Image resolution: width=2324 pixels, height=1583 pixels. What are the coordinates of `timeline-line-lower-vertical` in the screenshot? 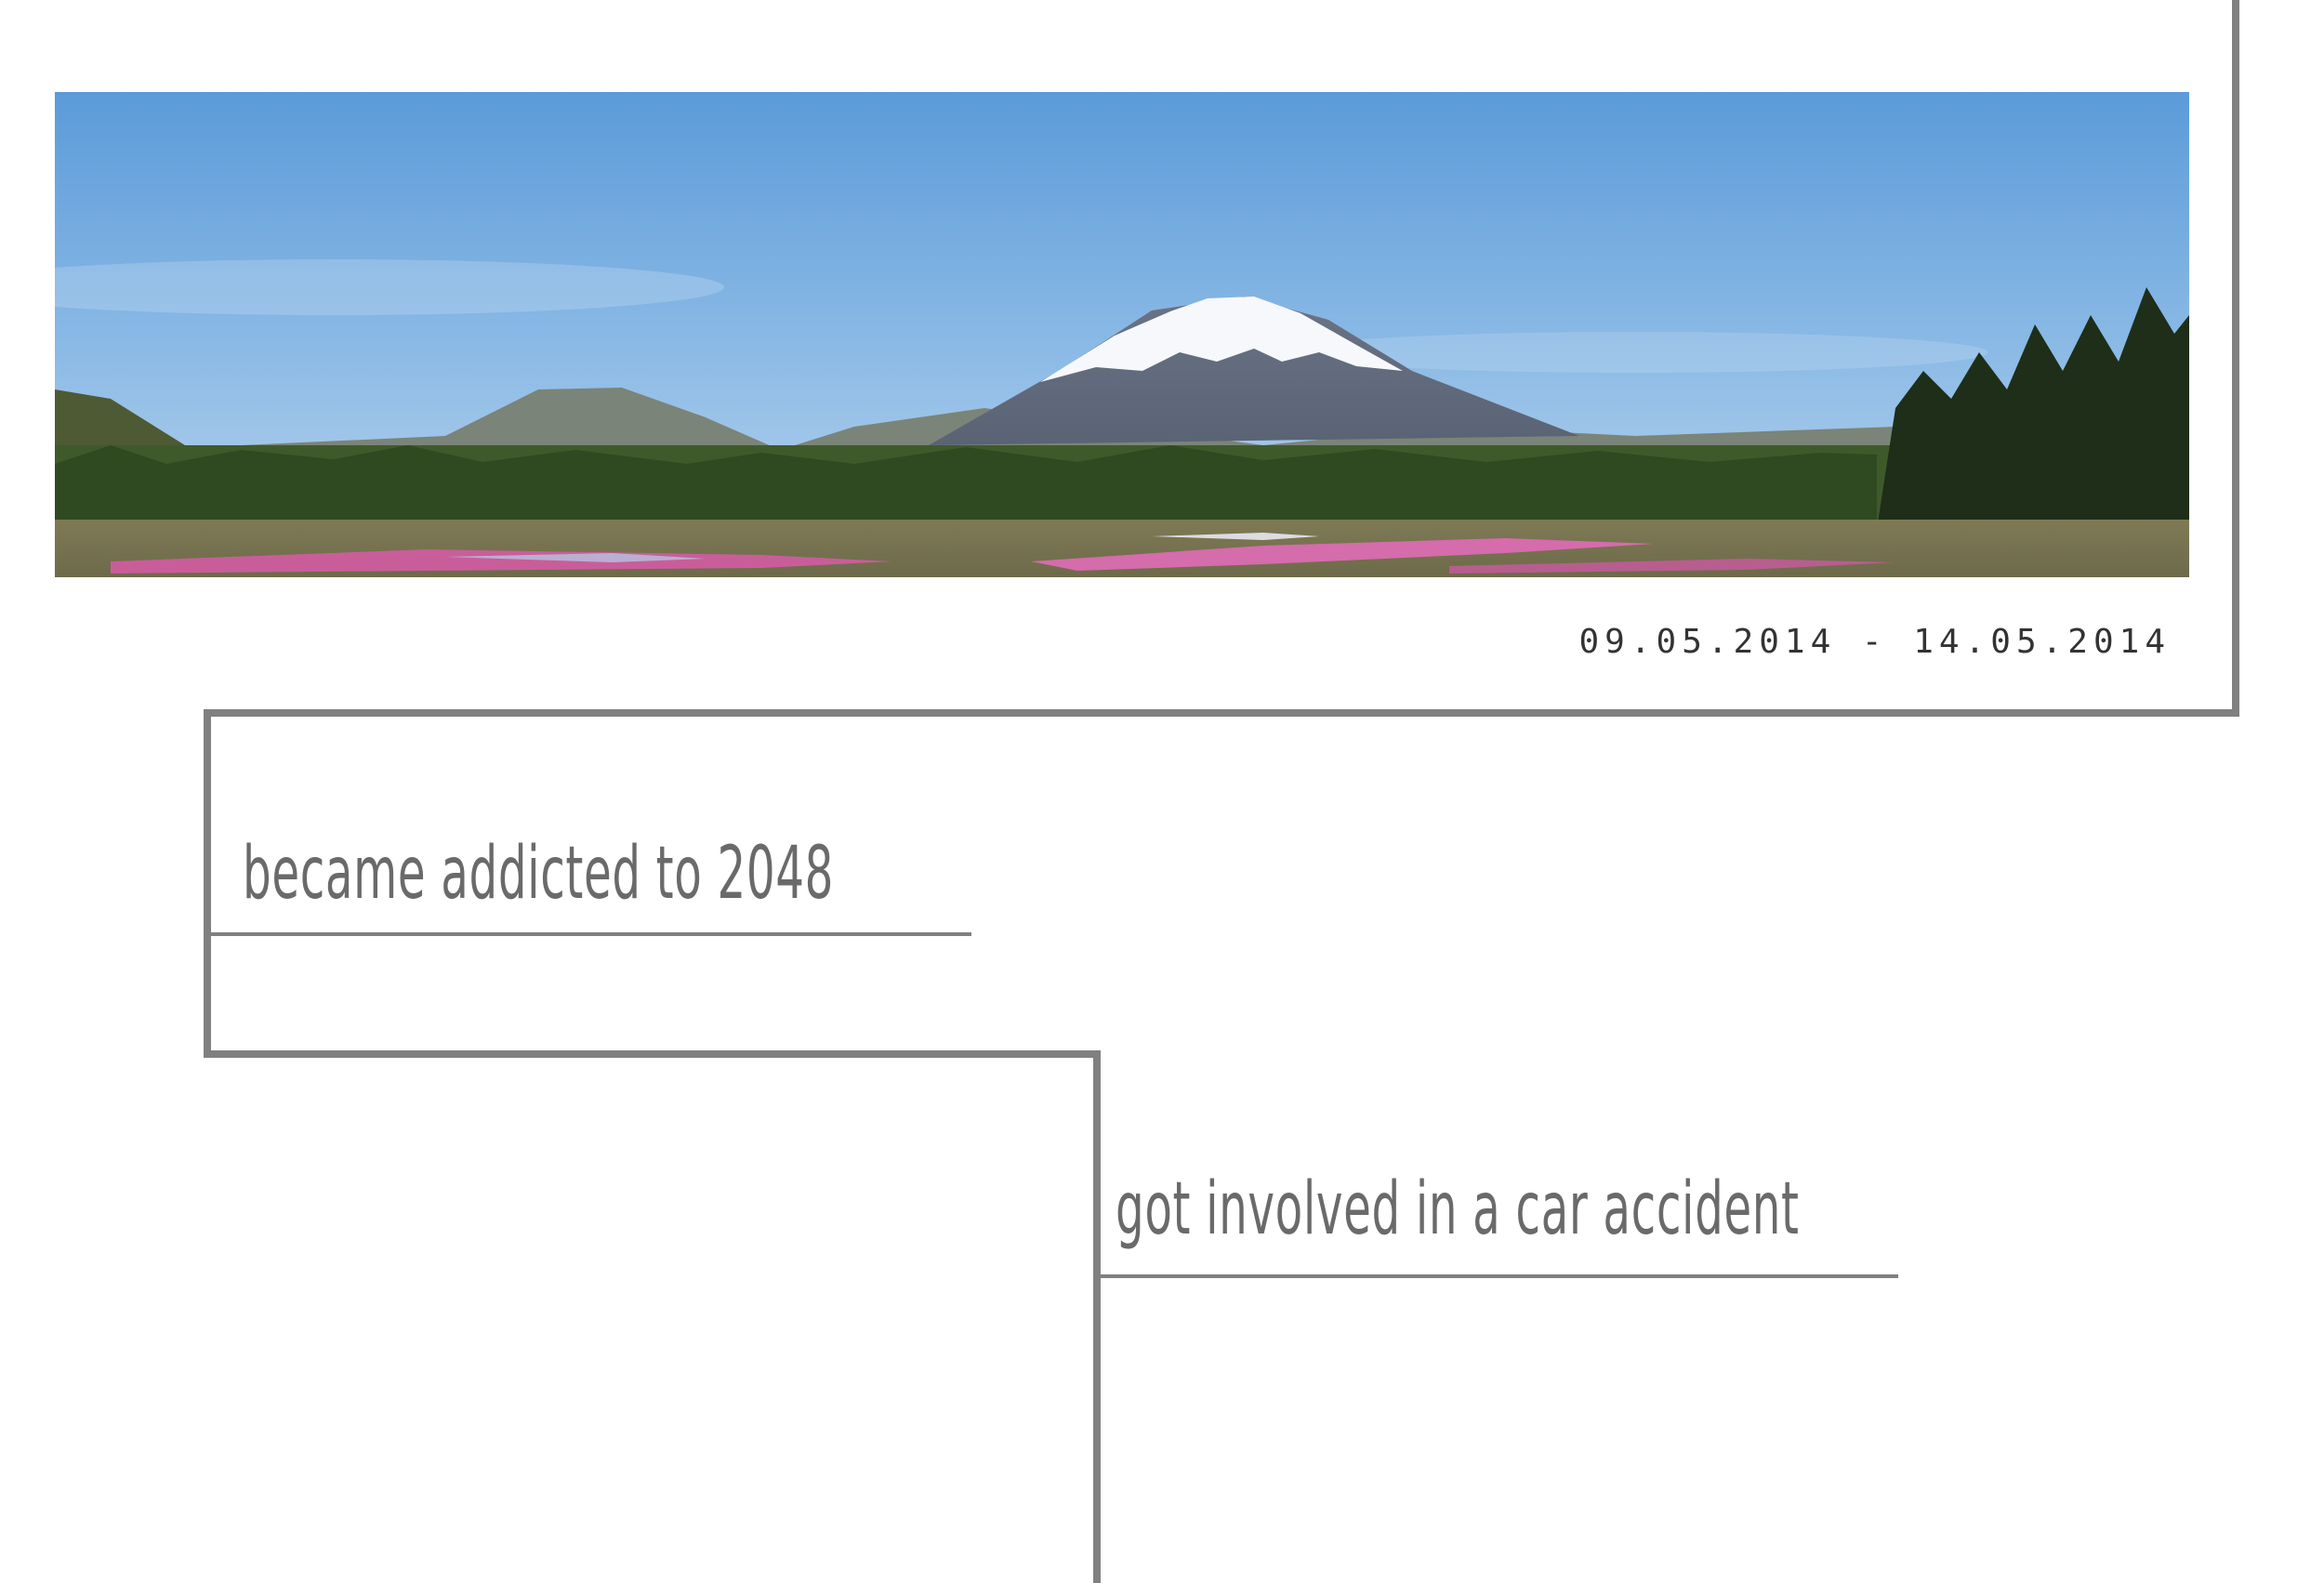 It's located at (1097, 1316).